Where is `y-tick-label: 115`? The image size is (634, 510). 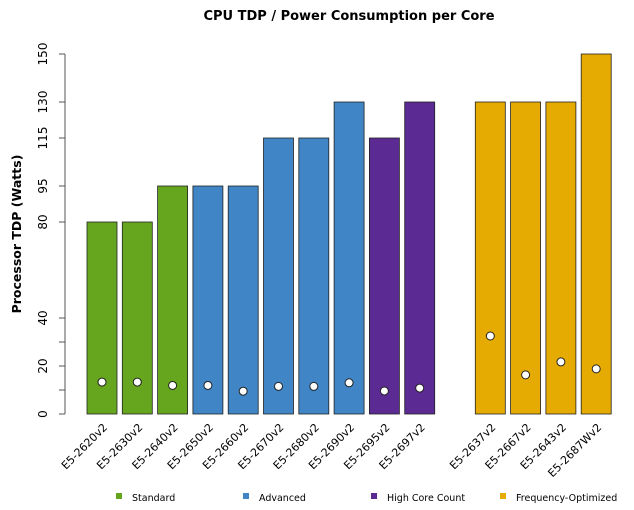 y-tick-label: 115 is located at coordinates (43, 138).